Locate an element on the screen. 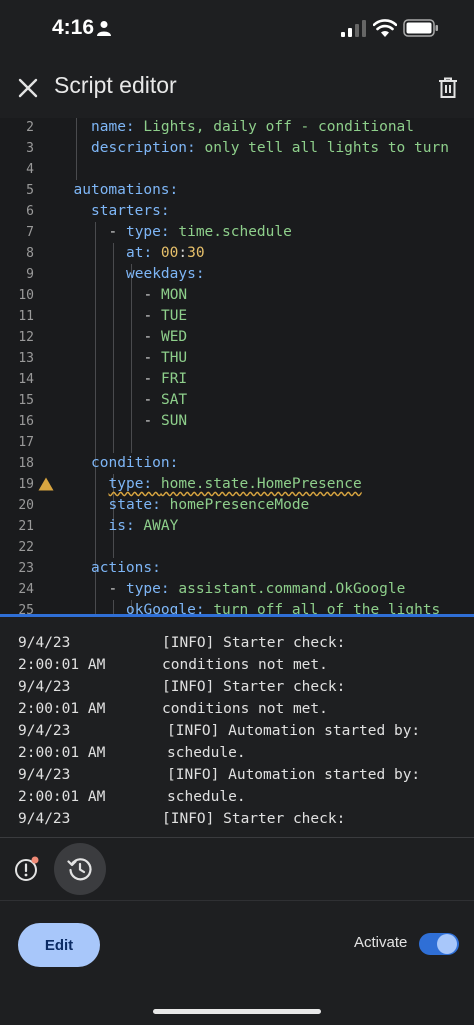 This screenshot has width=474, height=1025. line-number: 13 is located at coordinates (26, 358).